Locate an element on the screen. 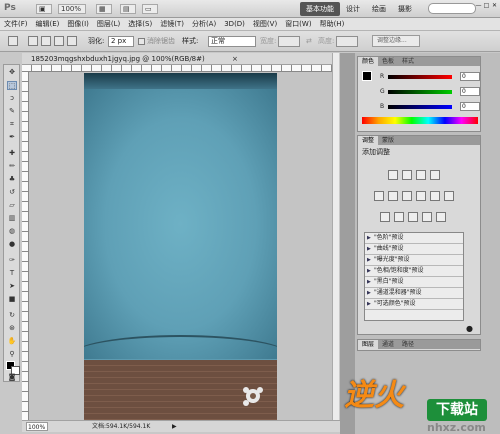 The height and width of the screenshot is (434, 500). maximize-icon: □ is located at coordinates (486, 6).